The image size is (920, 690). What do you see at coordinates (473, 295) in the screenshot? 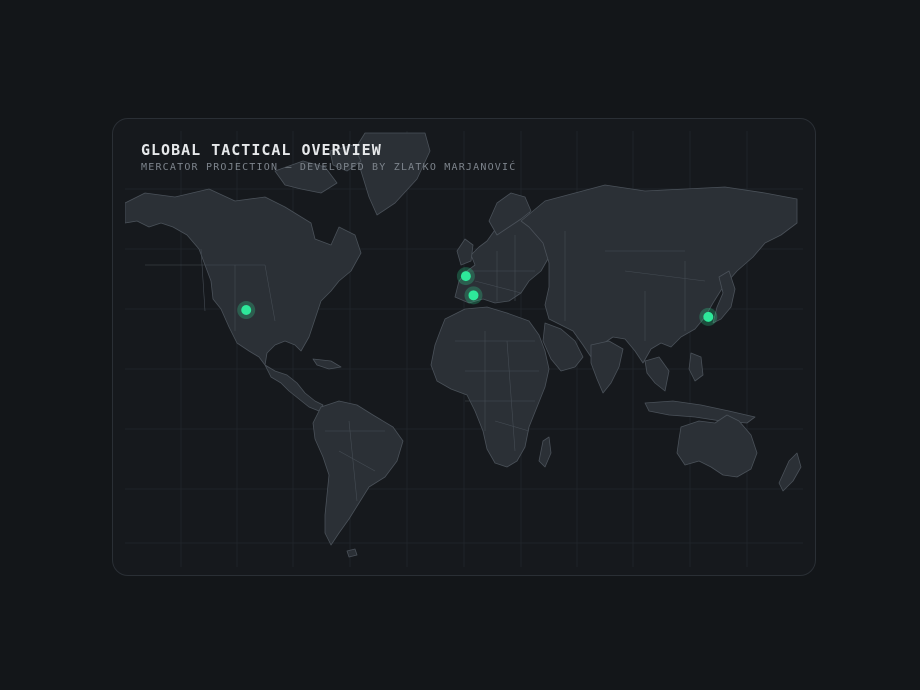
I see `marker-italy` at bounding box center [473, 295].